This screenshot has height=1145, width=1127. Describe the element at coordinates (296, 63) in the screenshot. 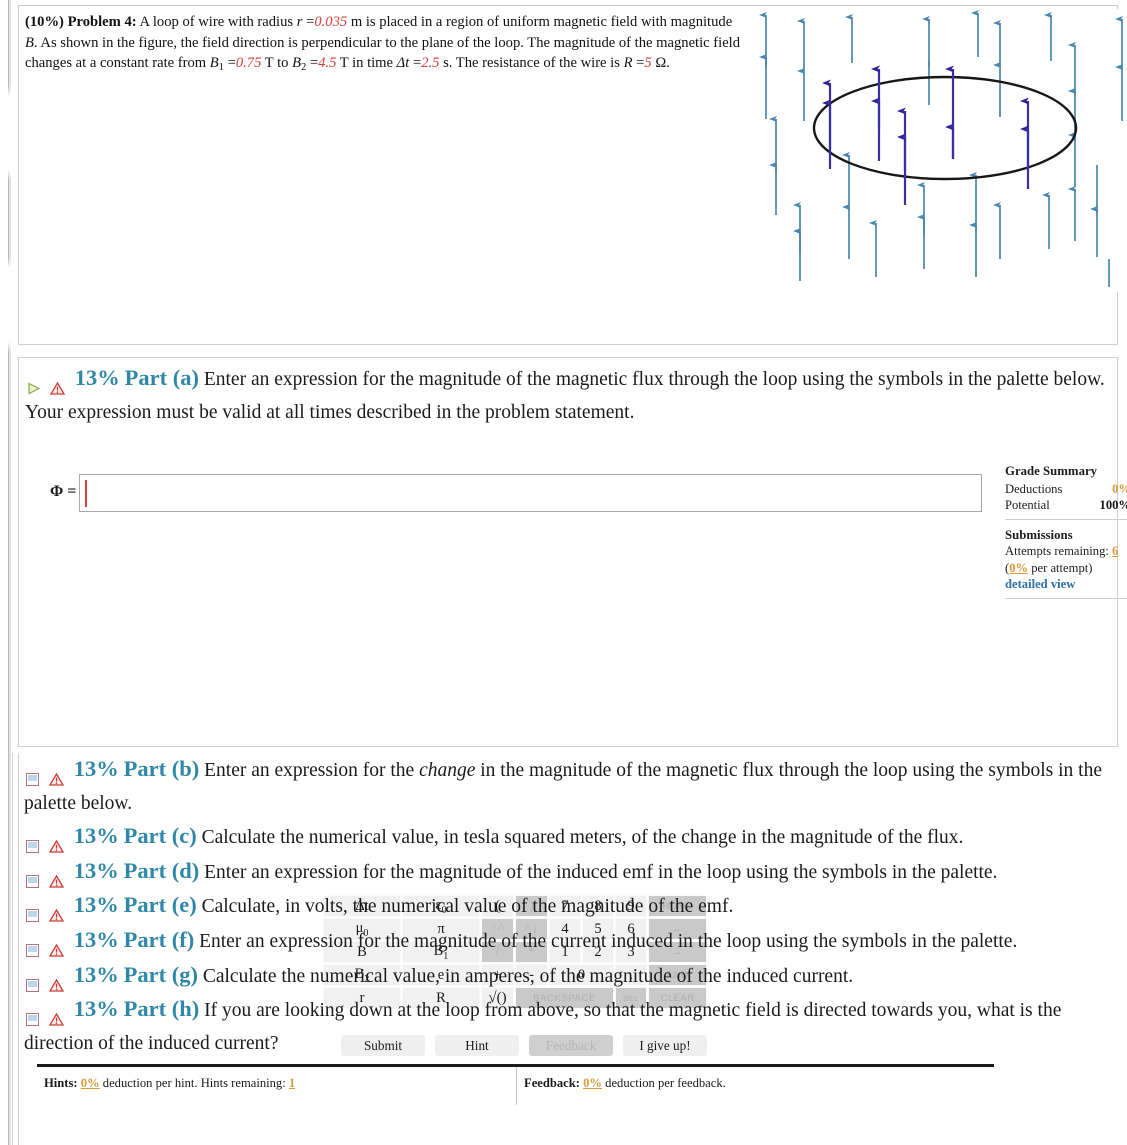

I see `b2-symbol: B` at that location.